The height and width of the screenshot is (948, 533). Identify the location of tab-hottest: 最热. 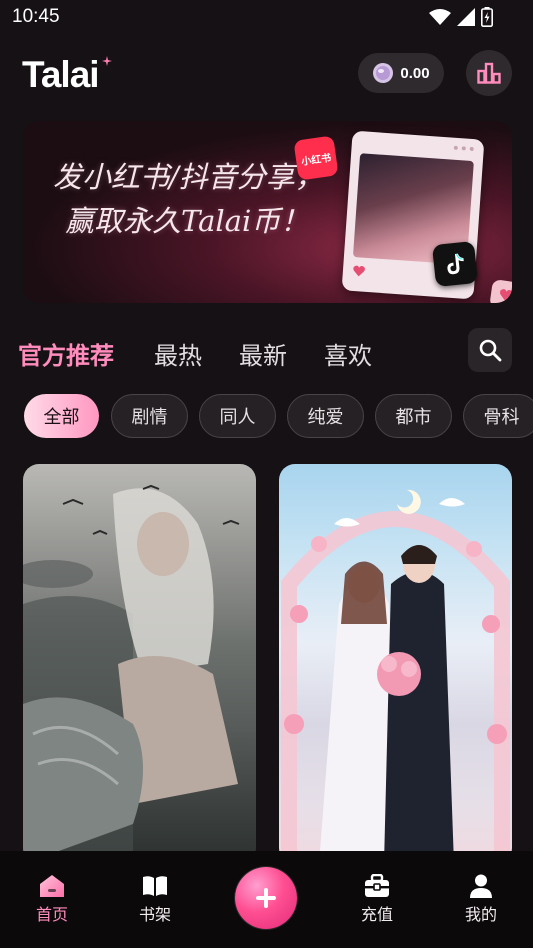
(178, 353).